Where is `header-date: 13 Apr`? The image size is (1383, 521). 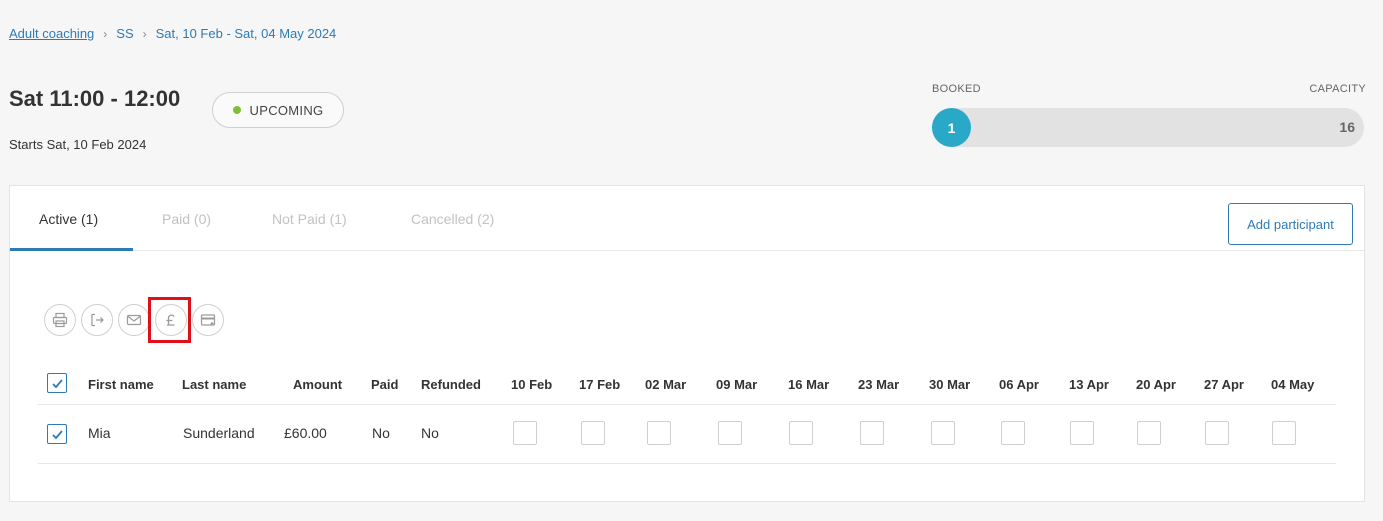 header-date: 13 Apr is located at coordinates (1089, 384).